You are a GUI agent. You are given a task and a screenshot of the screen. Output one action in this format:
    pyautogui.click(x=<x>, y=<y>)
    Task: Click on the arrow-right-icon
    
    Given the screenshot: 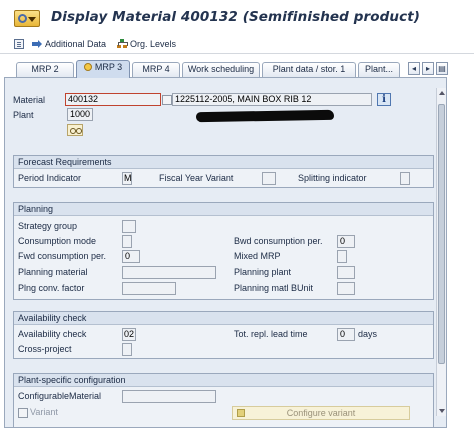 What is the action you would take?
    pyautogui.click(x=37, y=44)
    